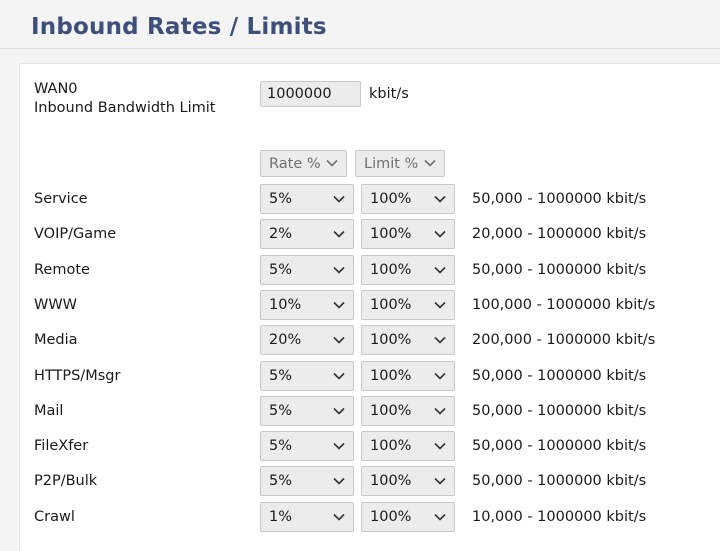  Describe the element at coordinates (295, 164) in the screenshot. I see `rate-percent-header-label: Rate %` at that location.